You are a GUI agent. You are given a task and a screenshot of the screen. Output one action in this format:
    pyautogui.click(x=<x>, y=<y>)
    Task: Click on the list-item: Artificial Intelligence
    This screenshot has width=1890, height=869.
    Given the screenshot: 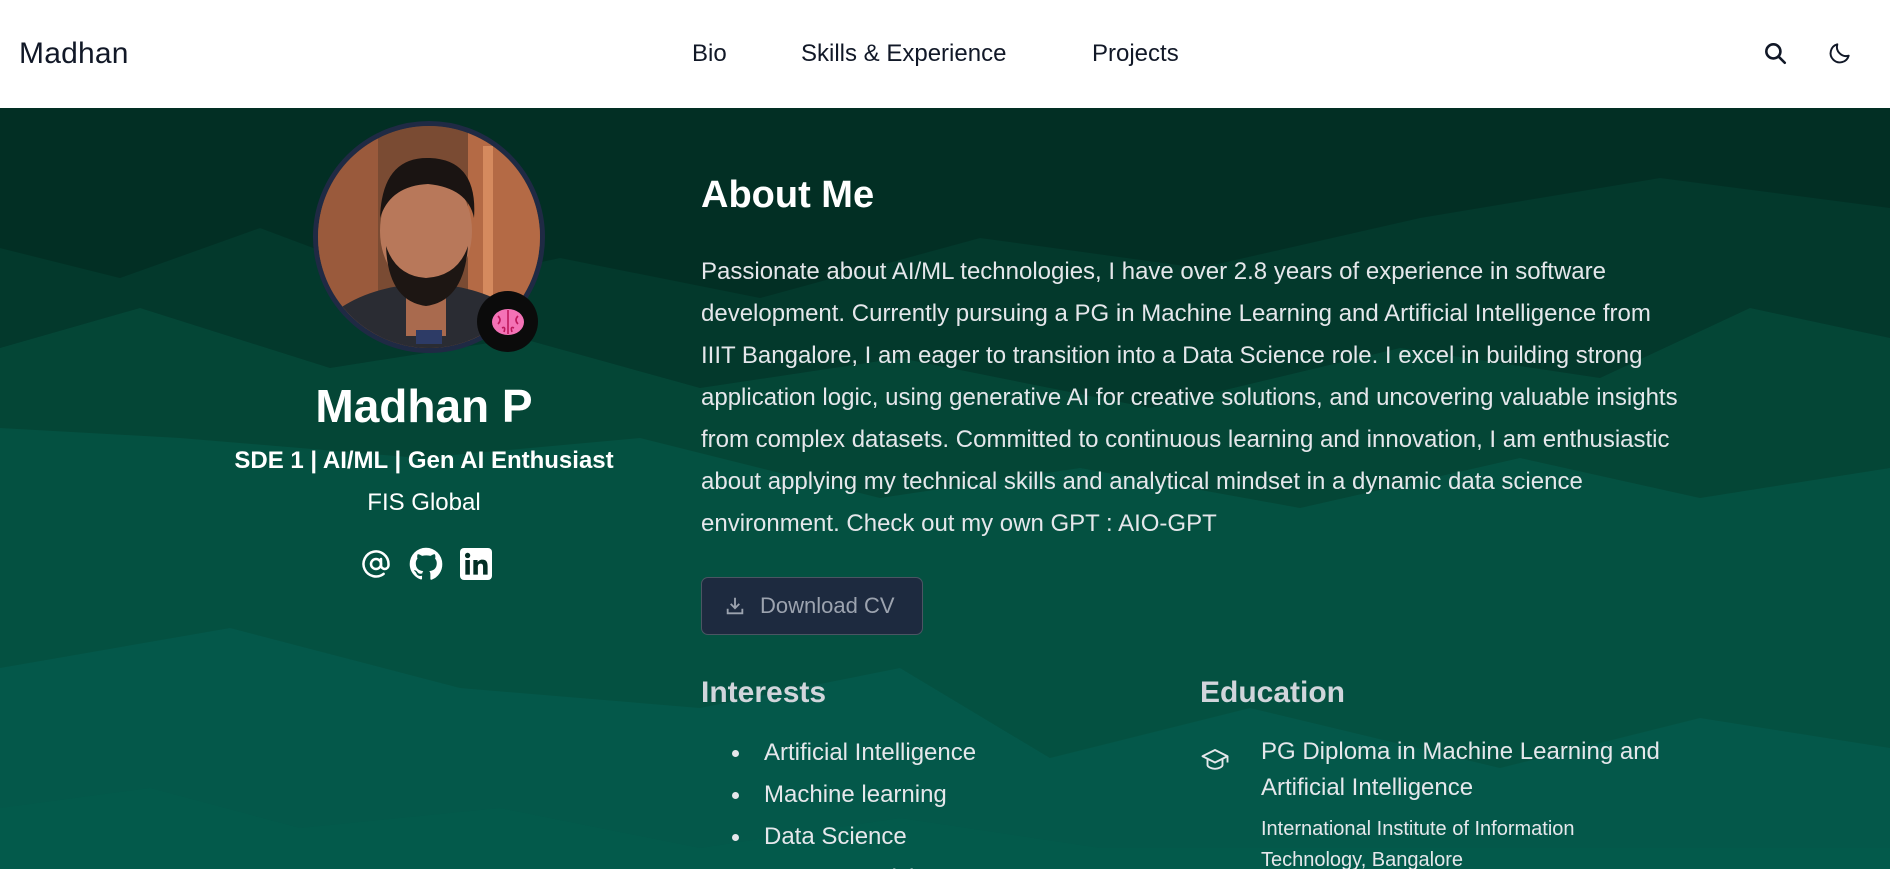 What is the action you would take?
    pyautogui.click(x=838, y=753)
    